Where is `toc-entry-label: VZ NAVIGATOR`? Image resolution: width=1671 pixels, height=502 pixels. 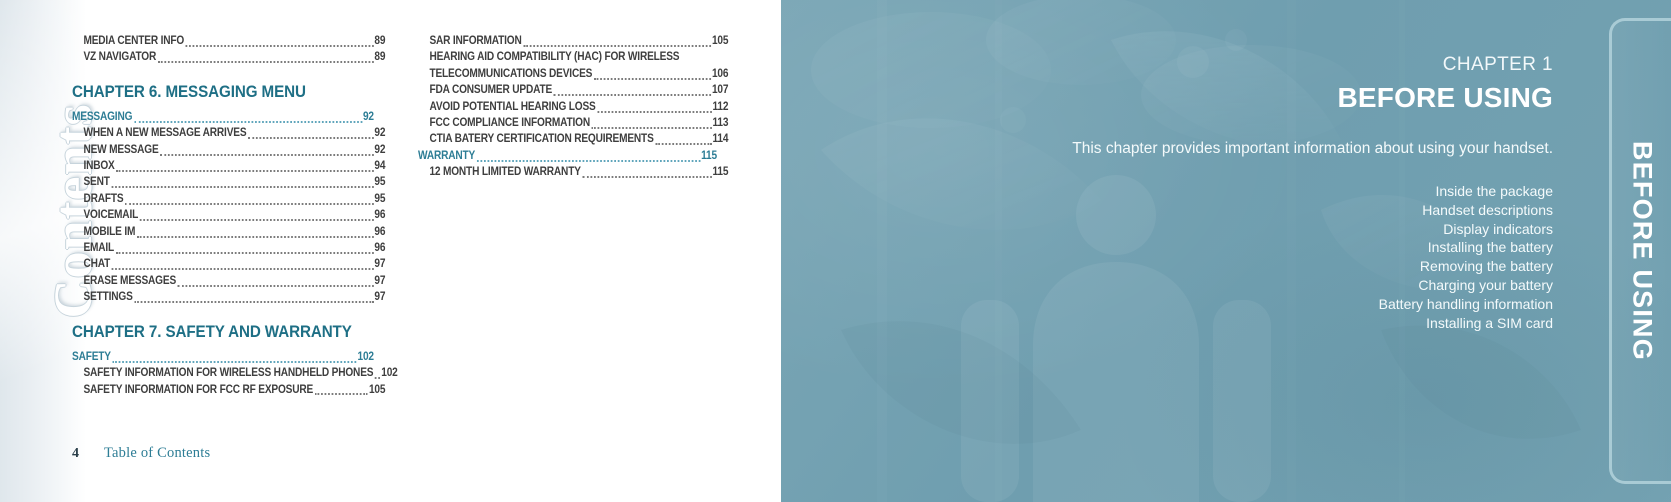
toc-entry-label: VZ NAVIGATOR is located at coordinates (120, 57).